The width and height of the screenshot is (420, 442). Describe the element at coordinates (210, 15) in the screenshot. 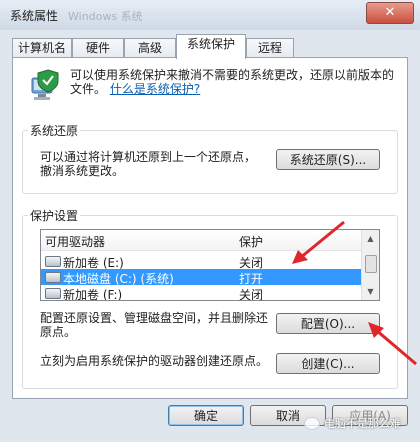

I see `title-bar: 系统属性 Windows 系统 ✕` at that location.